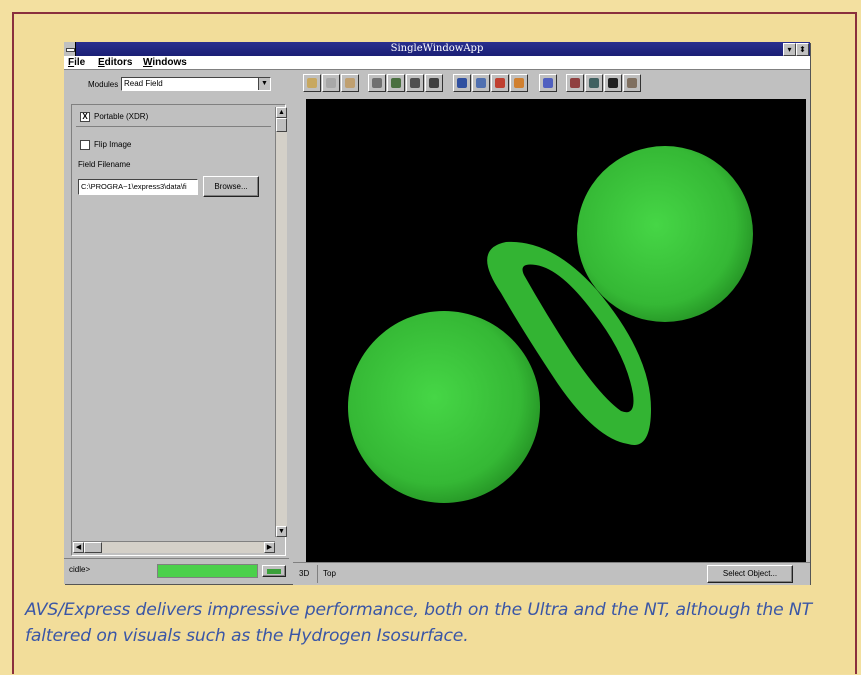  I want to click on chevron-down-icon: ▼, so click(264, 84).